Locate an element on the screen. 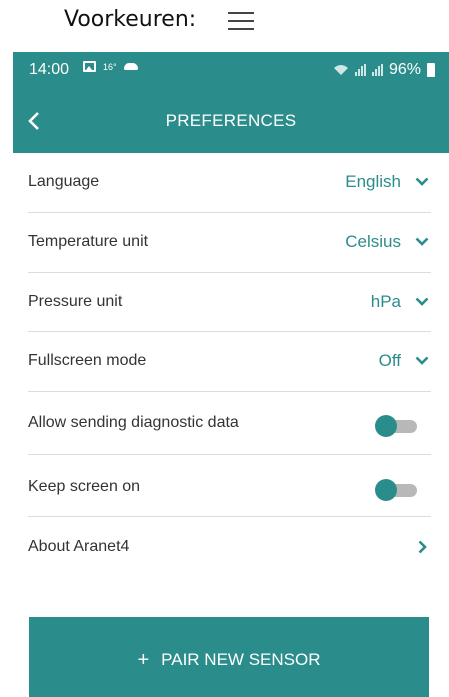 Image resolution: width=449 pixels, height=697 pixels. setting-keep-screen-on: Keep screen on is located at coordinates (231, 487).